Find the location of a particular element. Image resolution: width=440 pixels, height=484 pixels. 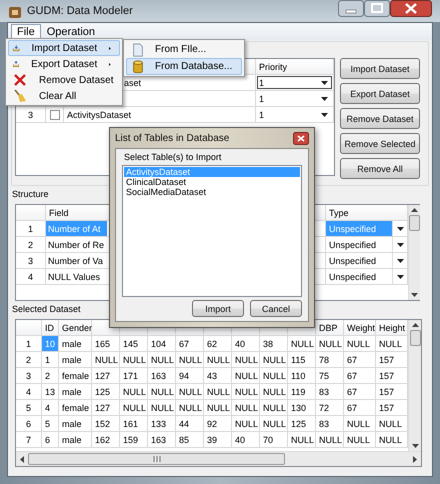

checkbox is located at coordinates (55, 115).